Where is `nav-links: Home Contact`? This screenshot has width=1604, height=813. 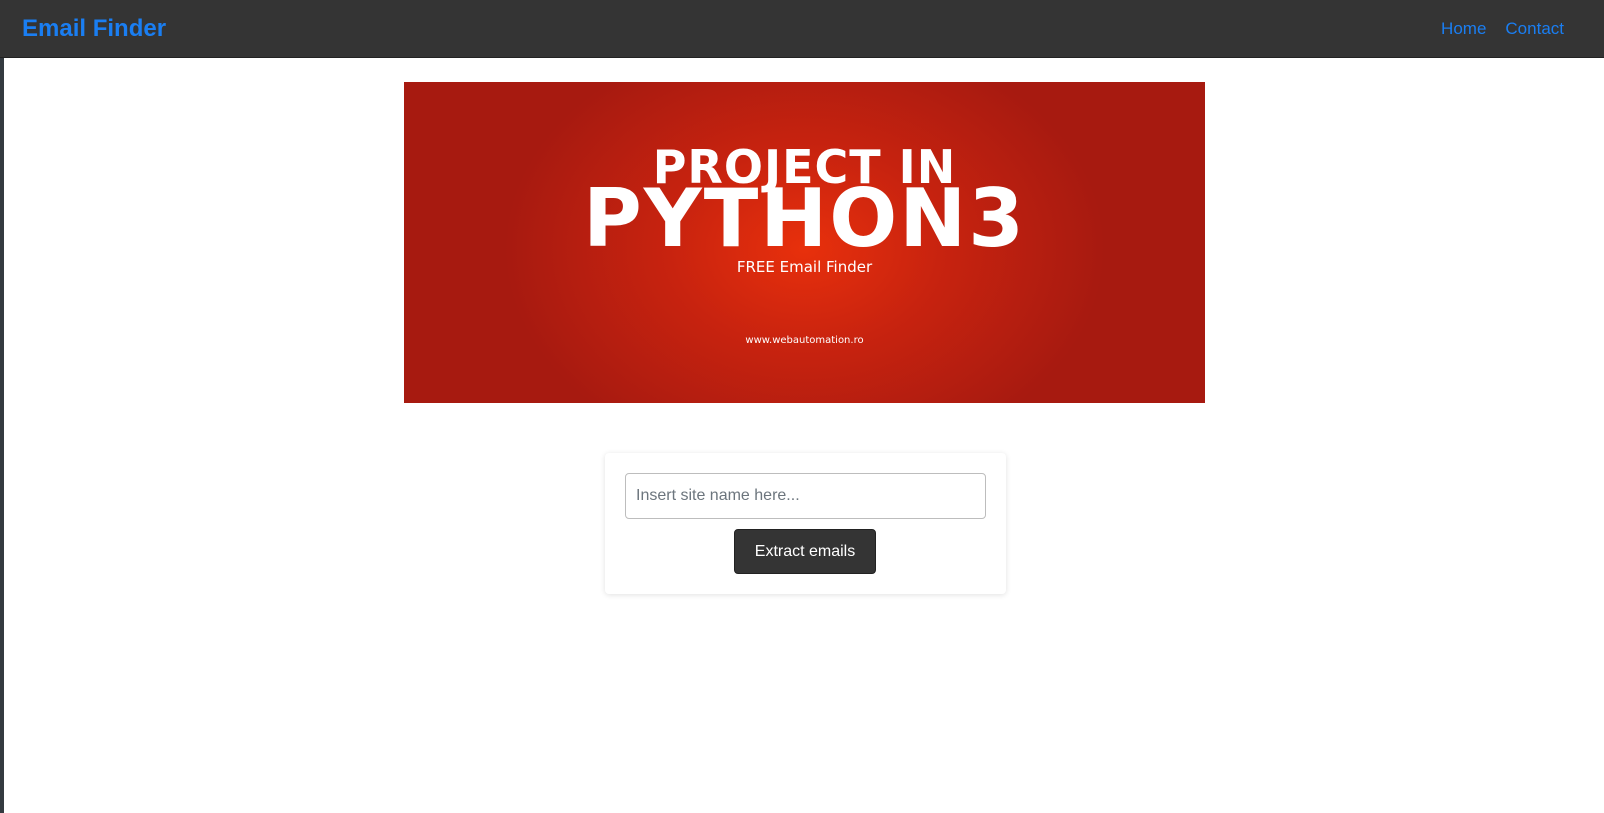 nav-links: Home Contact is located at coordinates (1502, 29).